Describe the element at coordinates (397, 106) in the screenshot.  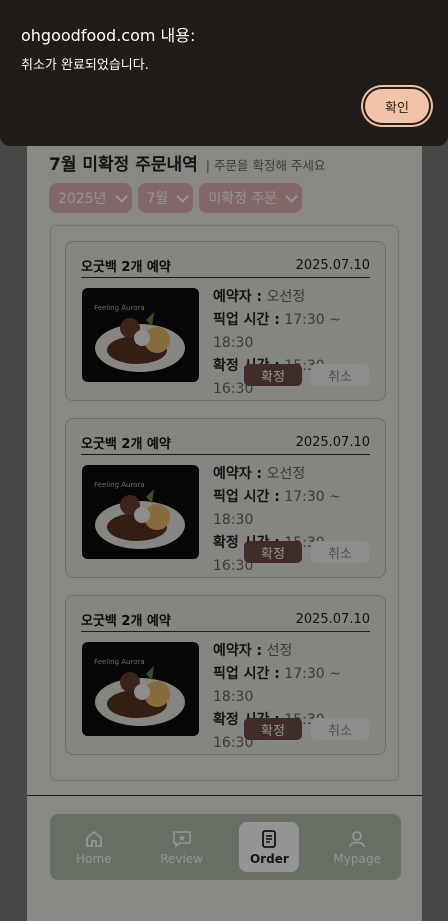
I see `dialog-ok-button: 확인` at that location.